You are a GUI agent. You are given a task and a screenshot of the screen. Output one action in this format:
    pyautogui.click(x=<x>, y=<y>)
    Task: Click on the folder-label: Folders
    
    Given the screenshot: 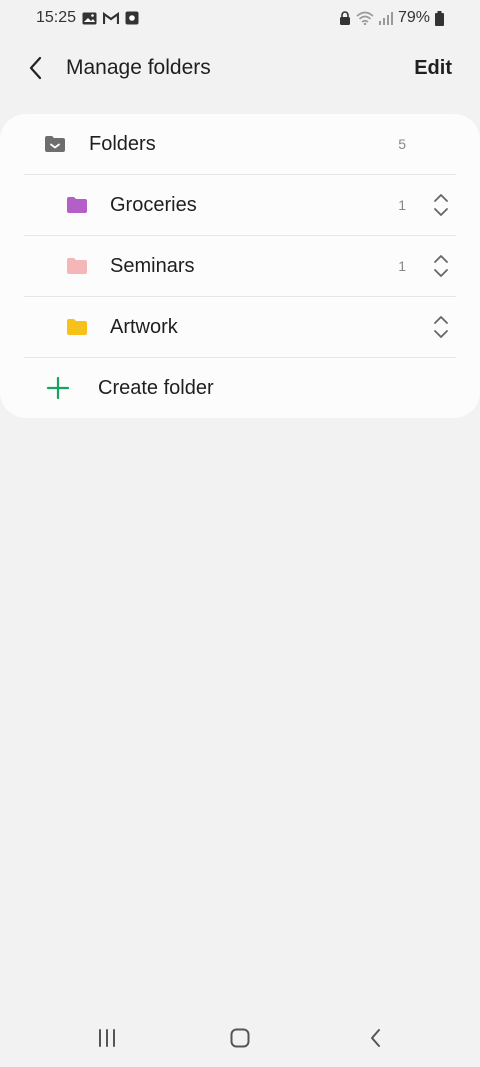 What is the action you would take?
    pyautogui.click(x=122, y=143)
    